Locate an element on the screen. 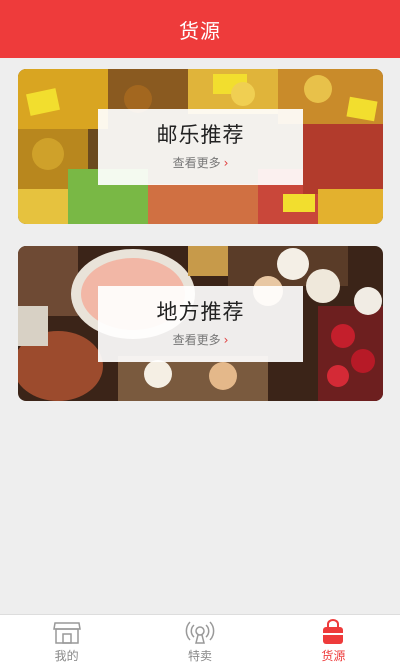 The width and height of the screenshot is (400, 667). card-label-panel: 地方推荐 查看更多 › is located at coordinates (200, 324).